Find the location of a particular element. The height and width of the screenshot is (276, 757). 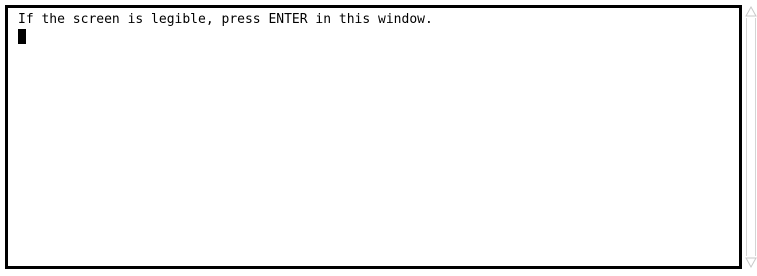

text-cursor is located at coordinates (22, 36).